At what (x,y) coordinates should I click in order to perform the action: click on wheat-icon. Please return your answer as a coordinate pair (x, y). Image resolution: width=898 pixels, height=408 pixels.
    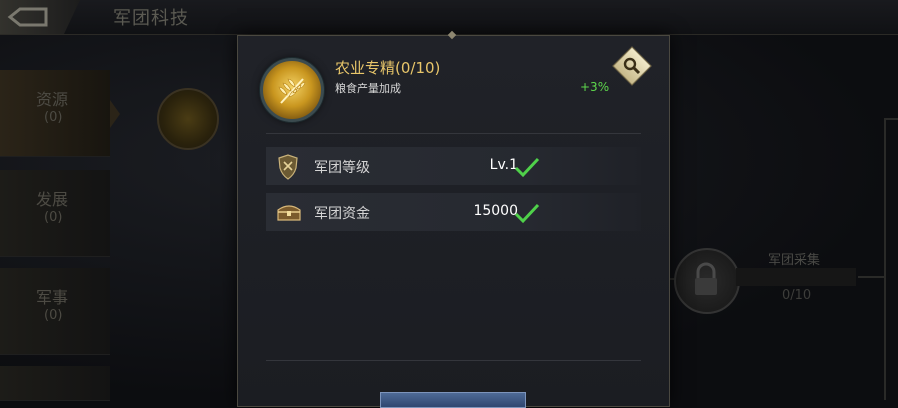
    Looking at the image, I should click on (292, 91).